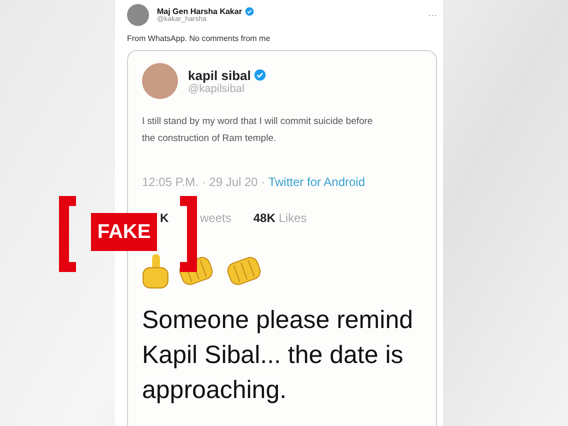  Describe the element at coordinates (432, 15) in the screenshot. I see `more-menu: ···` at that location.